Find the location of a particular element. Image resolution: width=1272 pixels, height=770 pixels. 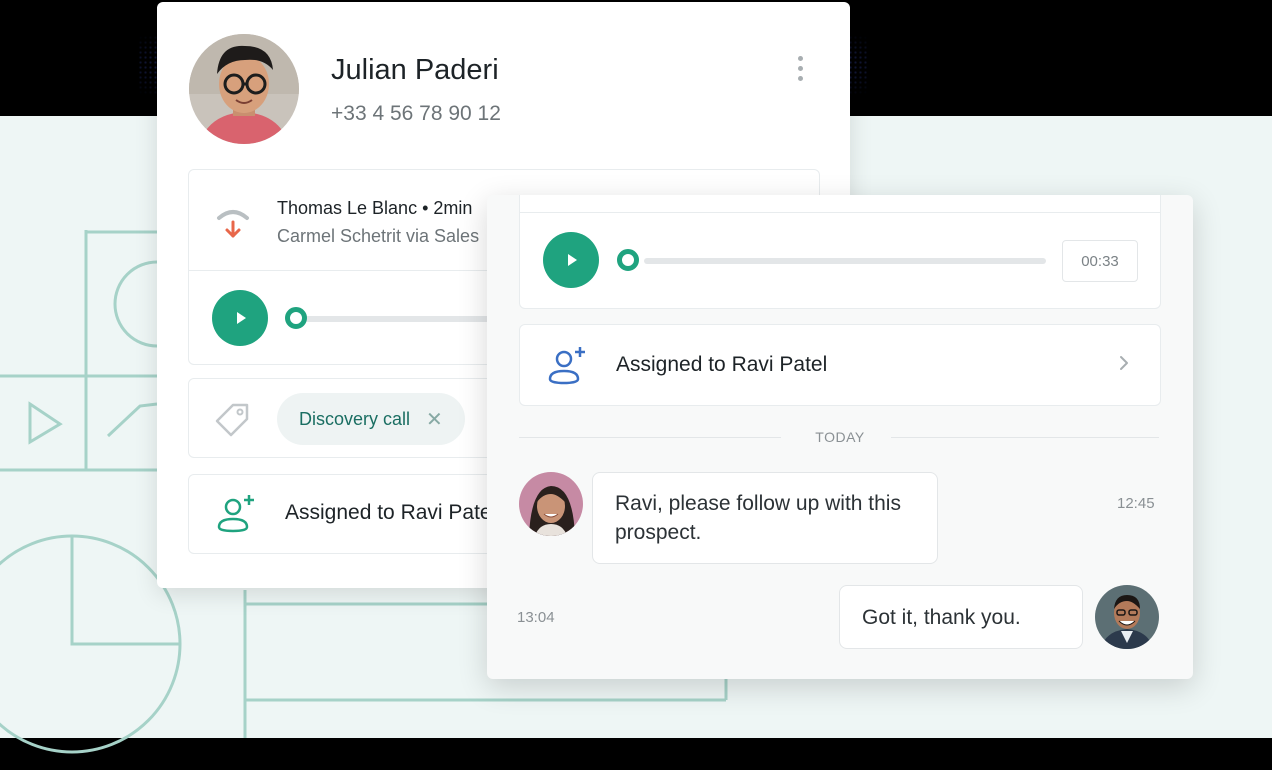

tag-icon is located at coordinates (233, 419).